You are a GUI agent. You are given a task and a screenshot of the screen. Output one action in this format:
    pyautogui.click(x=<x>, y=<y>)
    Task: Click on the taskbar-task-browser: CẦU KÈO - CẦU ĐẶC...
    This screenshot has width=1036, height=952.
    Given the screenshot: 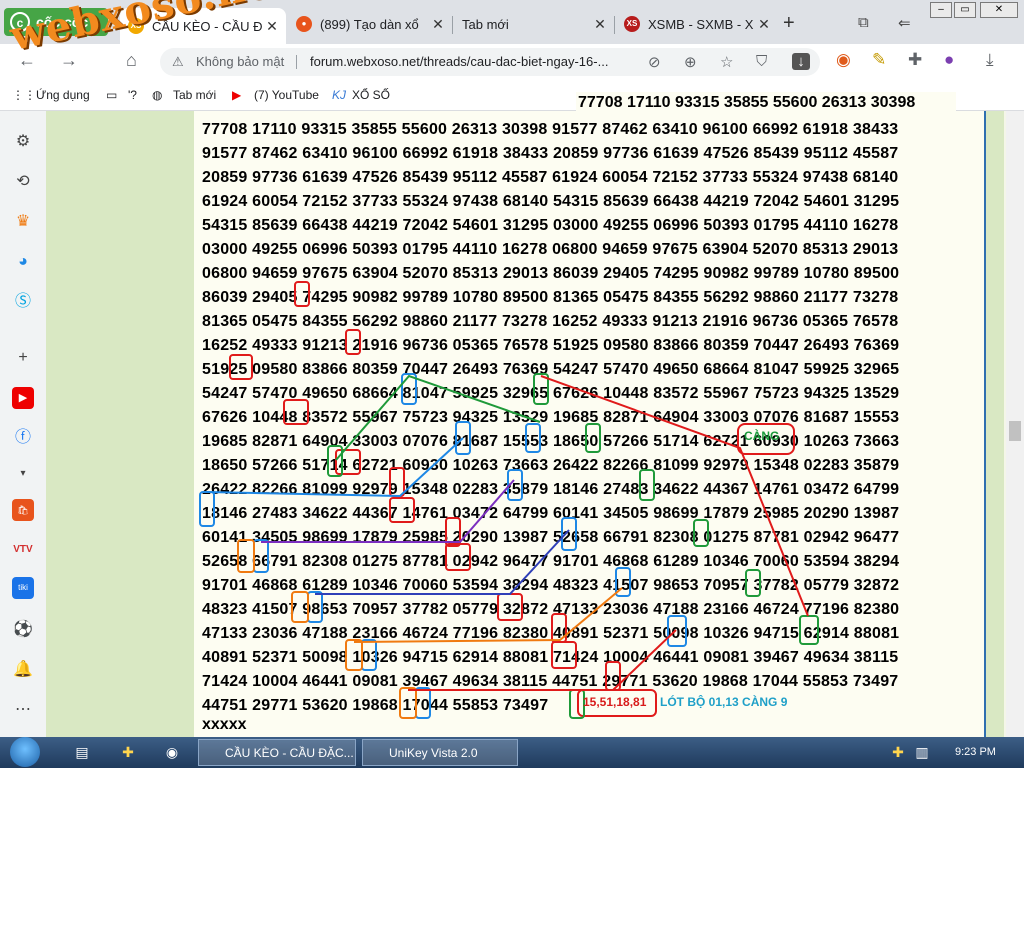 What is the action you would take?
    pyautogui.click(x=277, y=752)
    